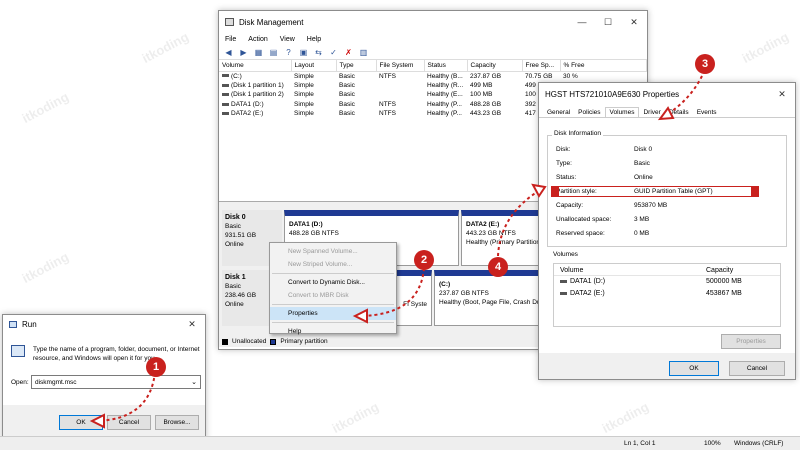 This screenshot has height=450, width=800. Describe the element at coordinates (400, 66) in the screenshot. I see `column-header: File System` at that location.